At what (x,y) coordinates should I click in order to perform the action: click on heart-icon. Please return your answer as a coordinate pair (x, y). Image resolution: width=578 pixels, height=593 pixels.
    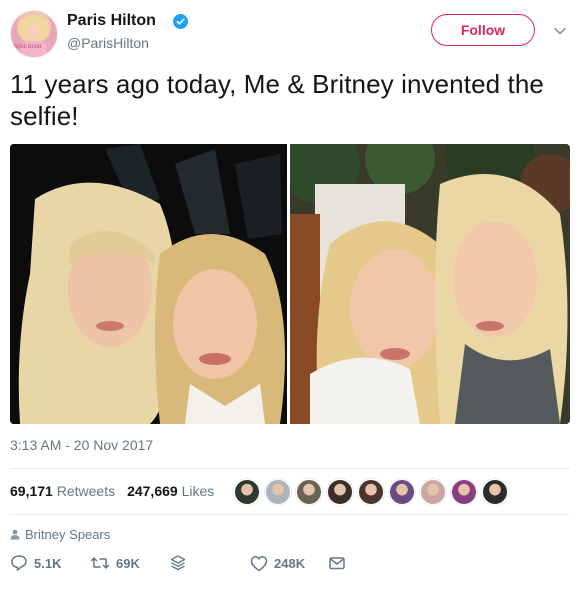
    Looking at the image, I should click on (259, 563).